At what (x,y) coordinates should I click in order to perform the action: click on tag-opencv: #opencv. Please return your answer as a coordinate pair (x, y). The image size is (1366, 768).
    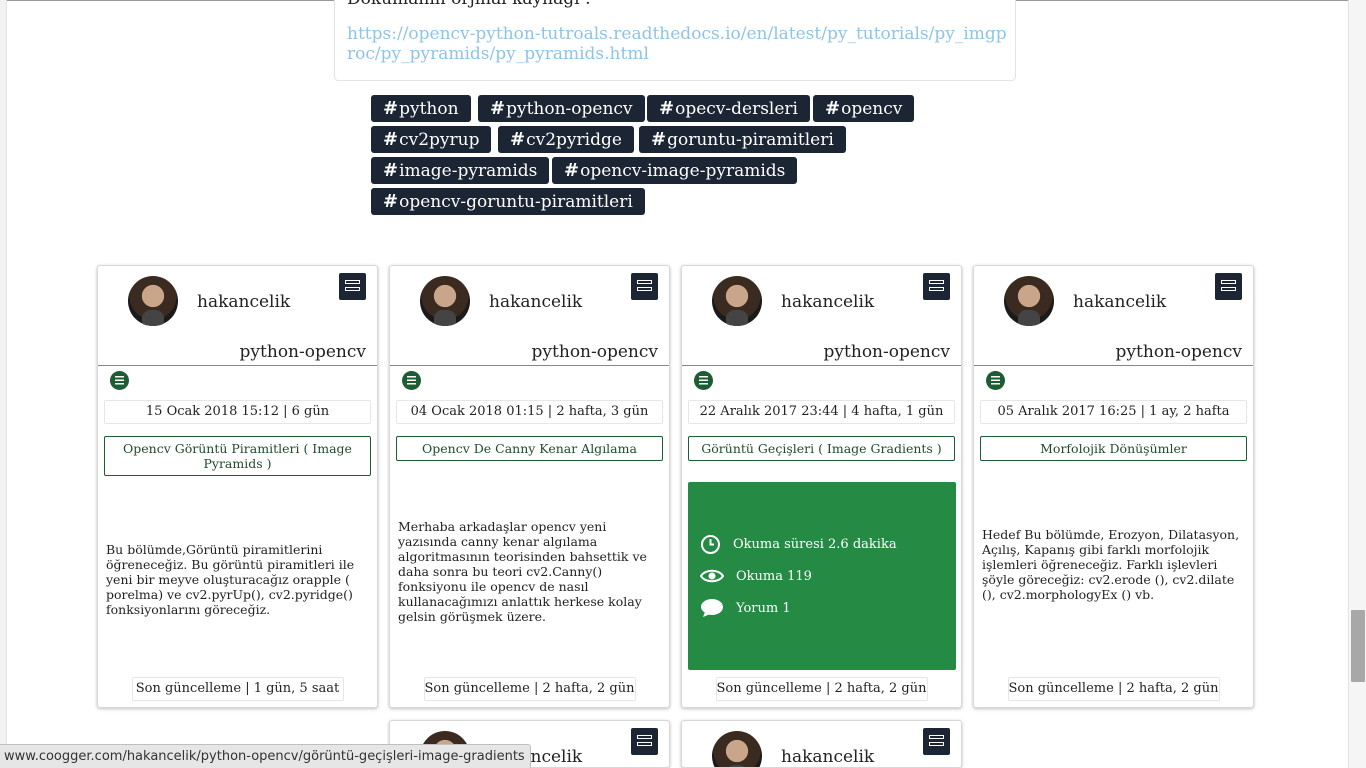
    Looking at the image, I should click on (864, 108).